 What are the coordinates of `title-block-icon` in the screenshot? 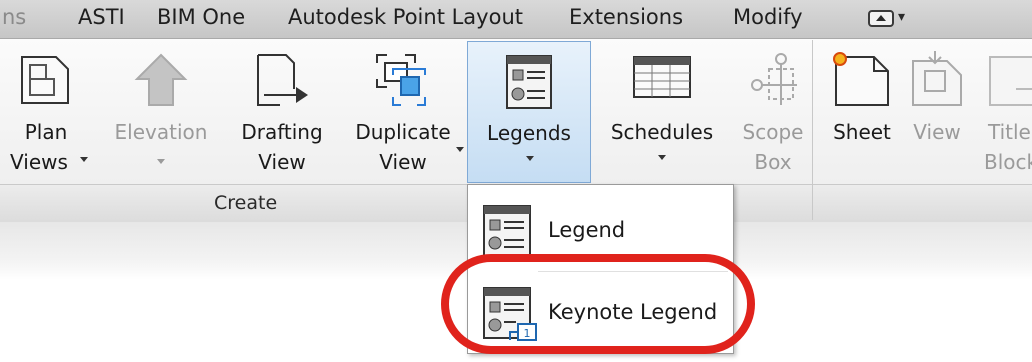 It's located at (1010, 81).